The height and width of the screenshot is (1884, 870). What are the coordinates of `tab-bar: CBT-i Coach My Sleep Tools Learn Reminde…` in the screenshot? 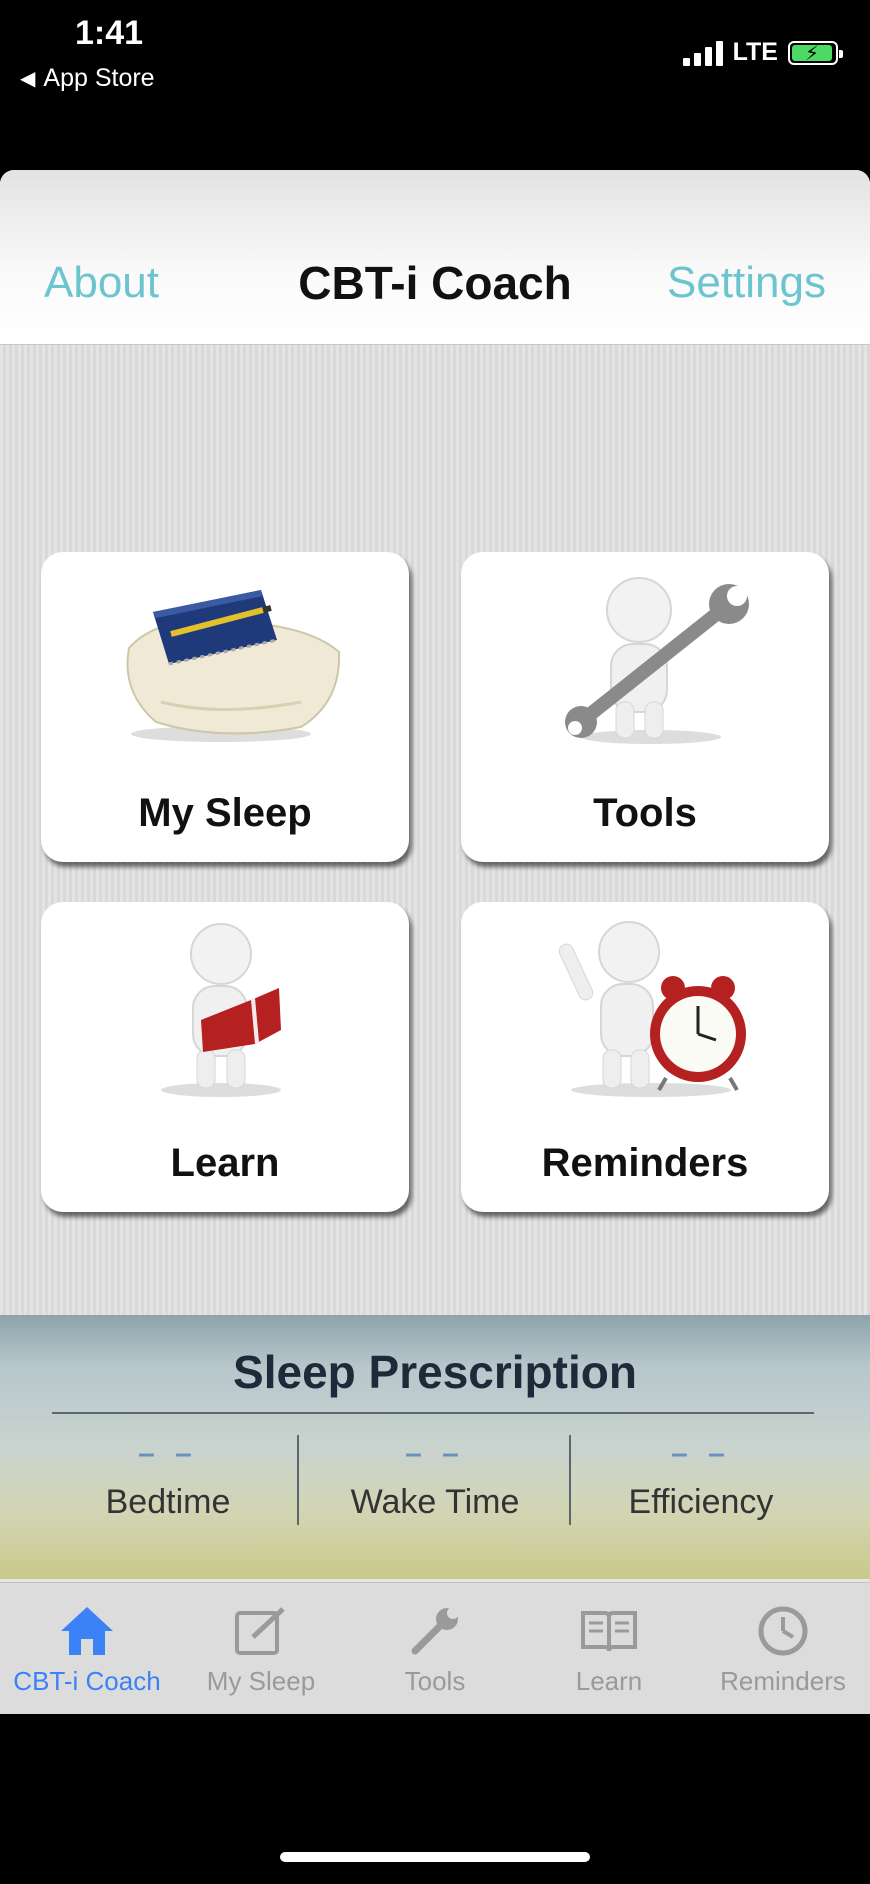 It's located at (435, 1648).